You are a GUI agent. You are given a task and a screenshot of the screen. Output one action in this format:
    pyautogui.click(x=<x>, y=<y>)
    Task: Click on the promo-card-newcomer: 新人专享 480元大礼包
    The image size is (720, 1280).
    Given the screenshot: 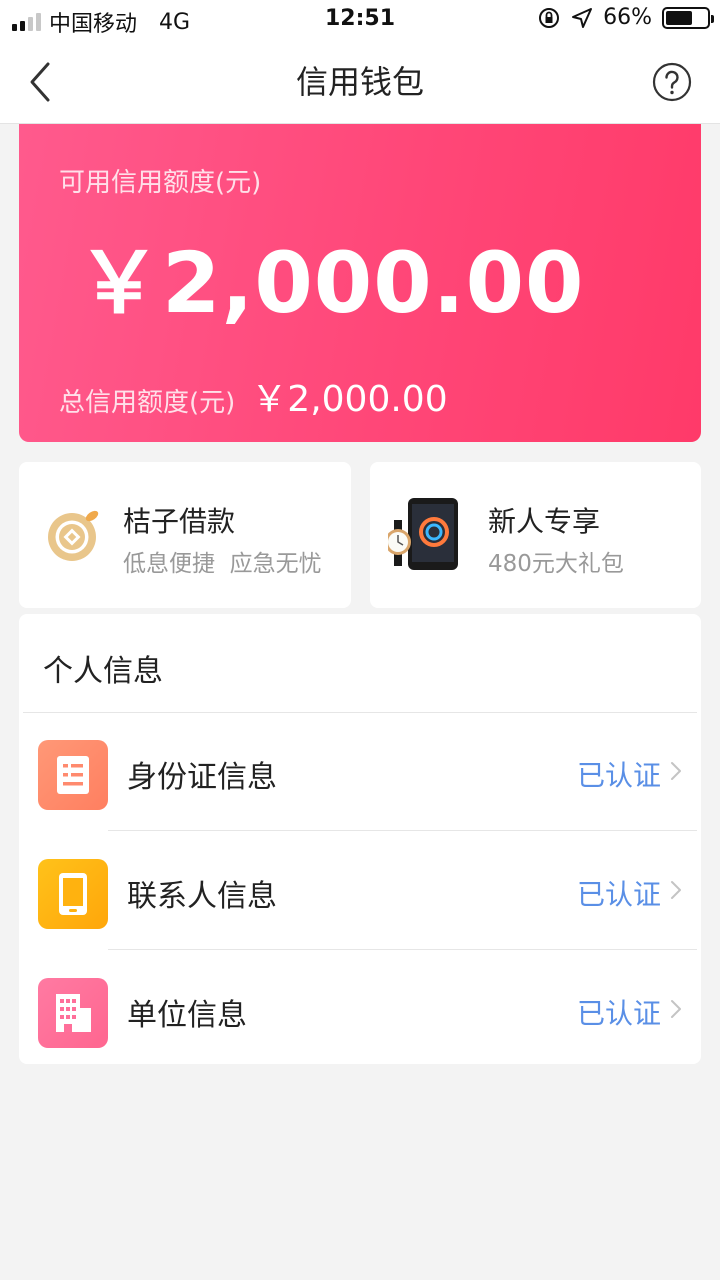 What is the action you would take?
    pyautogui.click(x=535, y=535)
    